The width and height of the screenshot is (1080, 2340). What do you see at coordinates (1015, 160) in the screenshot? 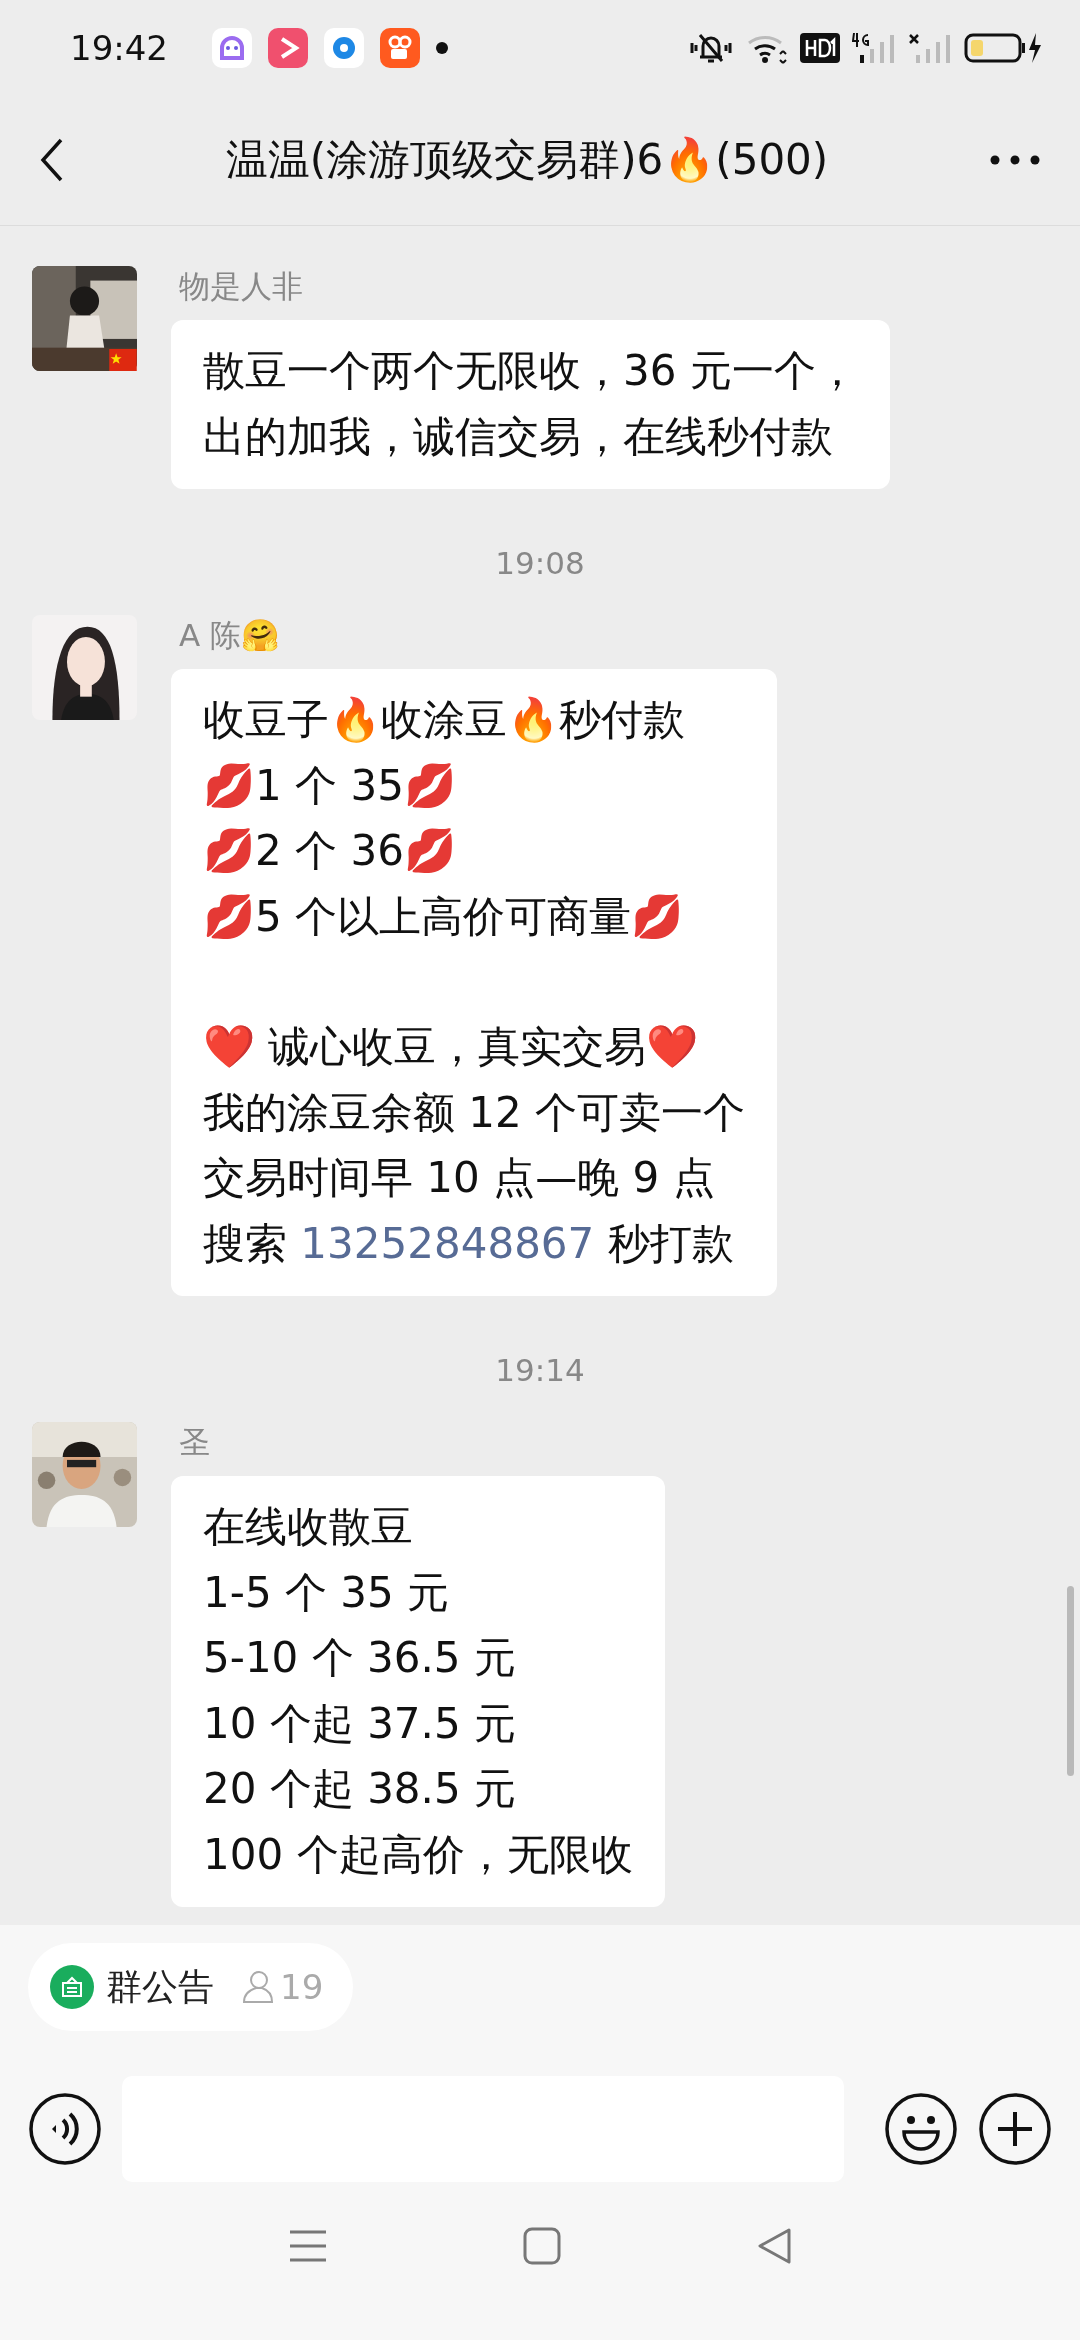
I see `more-icon` at bounding box center [1015, 160].